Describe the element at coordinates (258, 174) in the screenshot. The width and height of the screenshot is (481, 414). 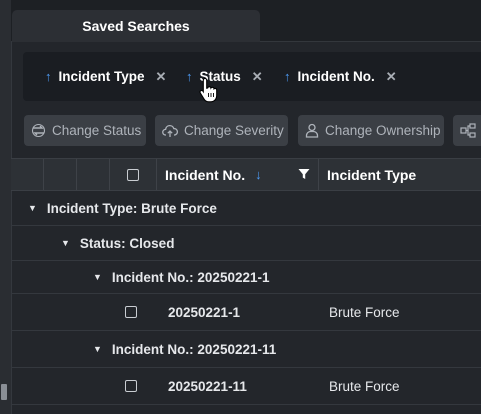
I see `sort-descending-icon: ↓` at that location.